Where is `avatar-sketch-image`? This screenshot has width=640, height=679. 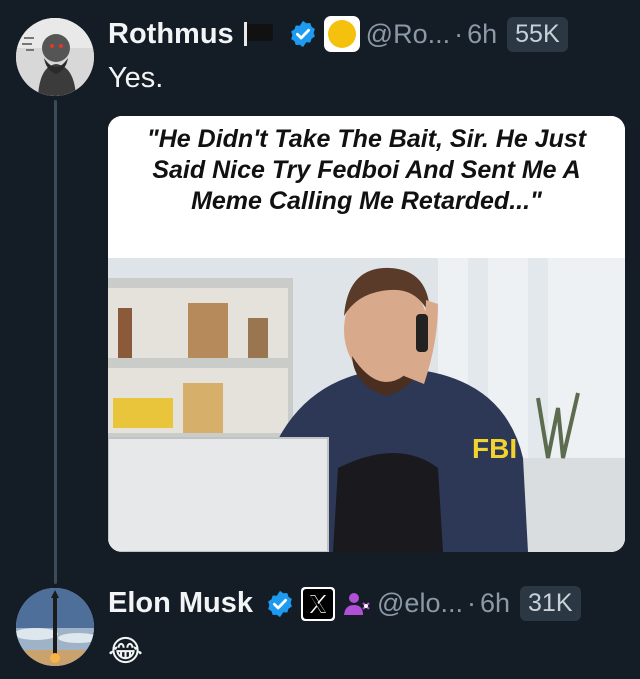 avatar-sketch-image is located at coordinates (55, 57).